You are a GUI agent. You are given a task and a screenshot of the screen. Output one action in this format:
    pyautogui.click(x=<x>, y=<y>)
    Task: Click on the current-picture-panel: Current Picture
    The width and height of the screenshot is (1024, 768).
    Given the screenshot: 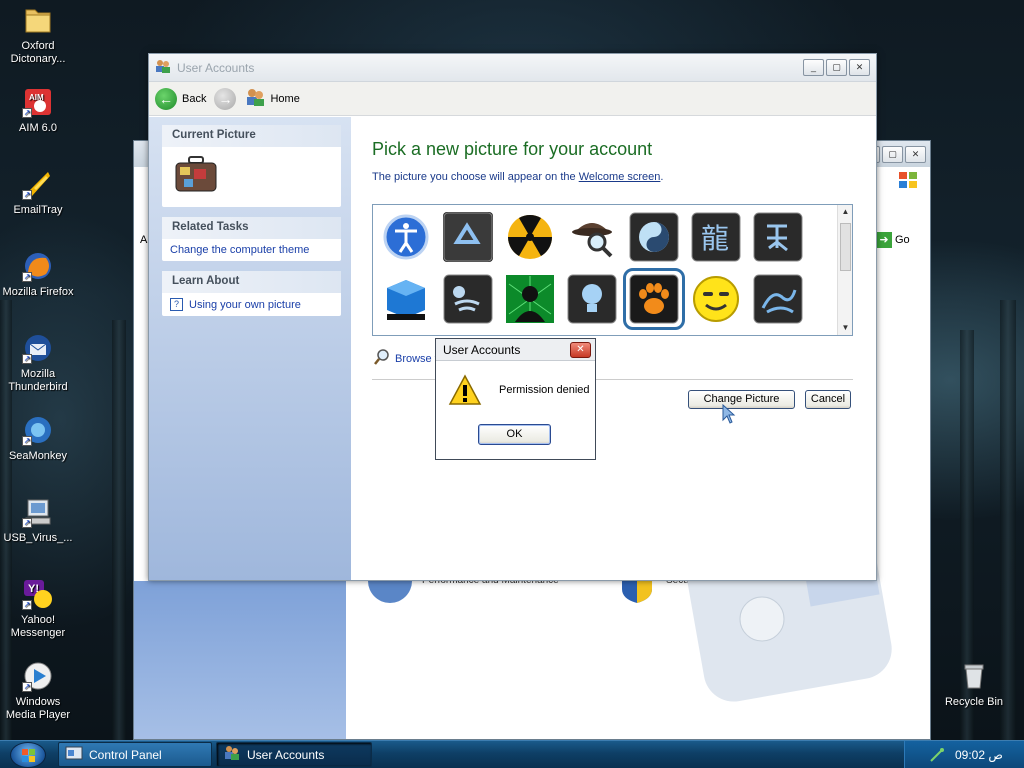 What is the action you would take?
    pyautogui.click(x=251, y=166)
    